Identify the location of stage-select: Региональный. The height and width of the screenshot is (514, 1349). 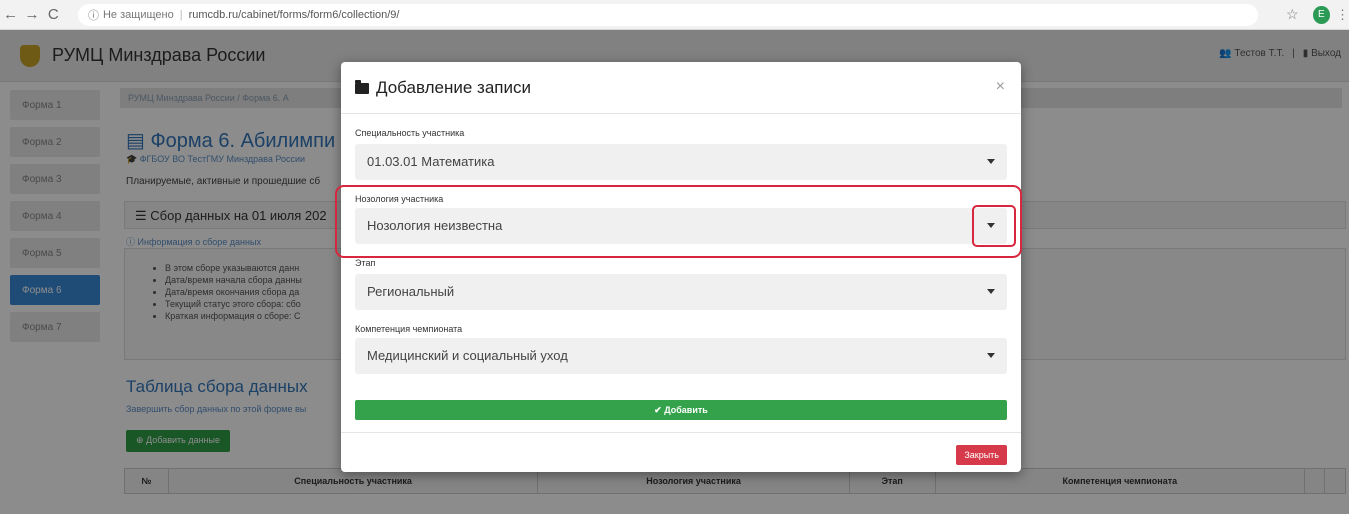
(681, 292).